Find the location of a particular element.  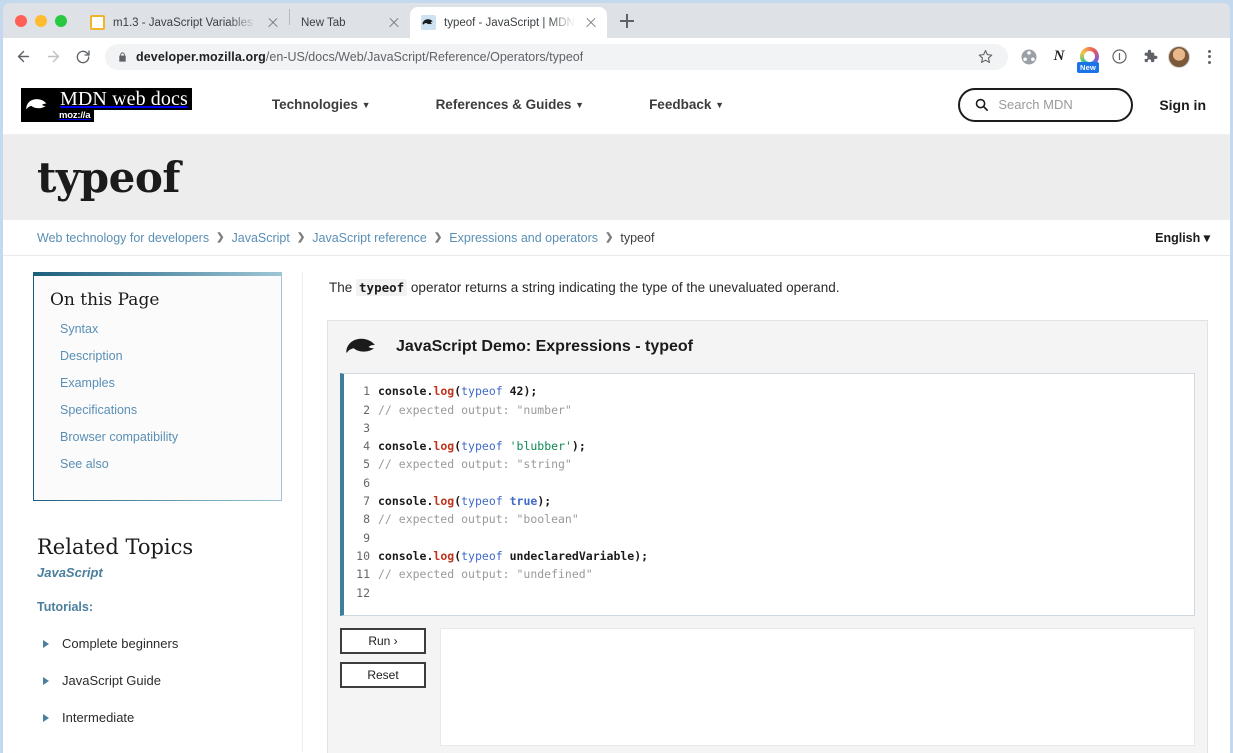

notability-extension-icon: N is located at coordinates (1059, 57).